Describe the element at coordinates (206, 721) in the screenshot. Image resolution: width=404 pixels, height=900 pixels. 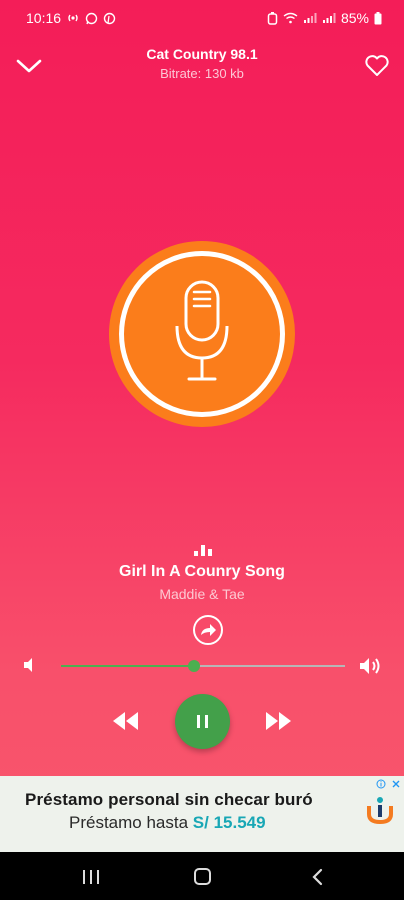
I see `pause-icon-bar` at that location.